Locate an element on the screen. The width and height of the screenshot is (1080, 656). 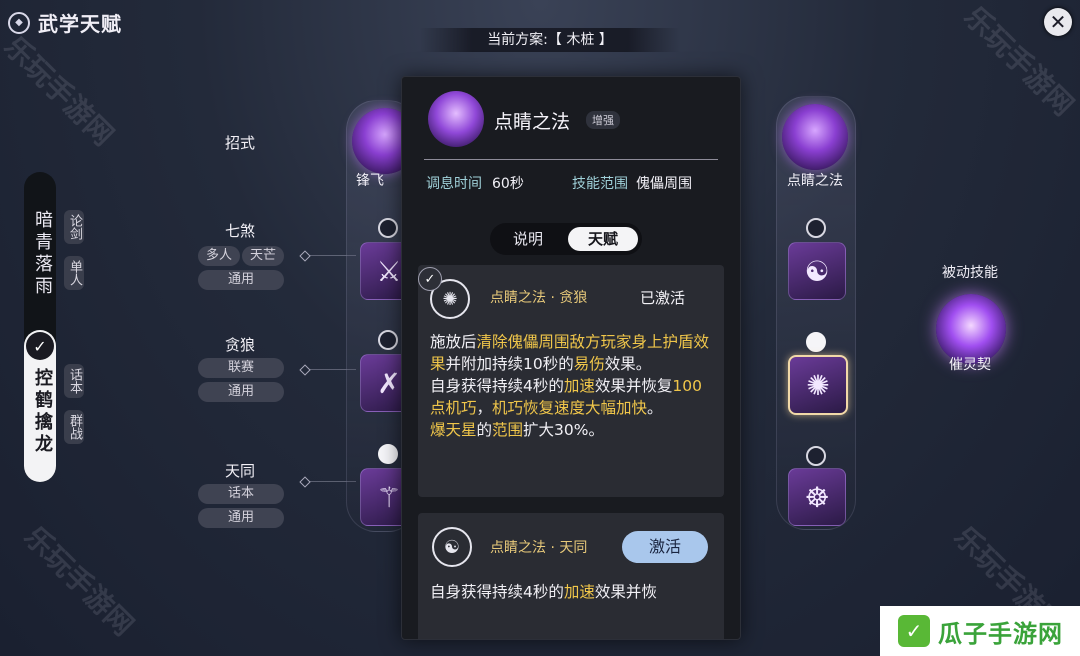
talent-description: 自身获得持续4秒的加速效果并恢 is located at coordinates (573, 592).